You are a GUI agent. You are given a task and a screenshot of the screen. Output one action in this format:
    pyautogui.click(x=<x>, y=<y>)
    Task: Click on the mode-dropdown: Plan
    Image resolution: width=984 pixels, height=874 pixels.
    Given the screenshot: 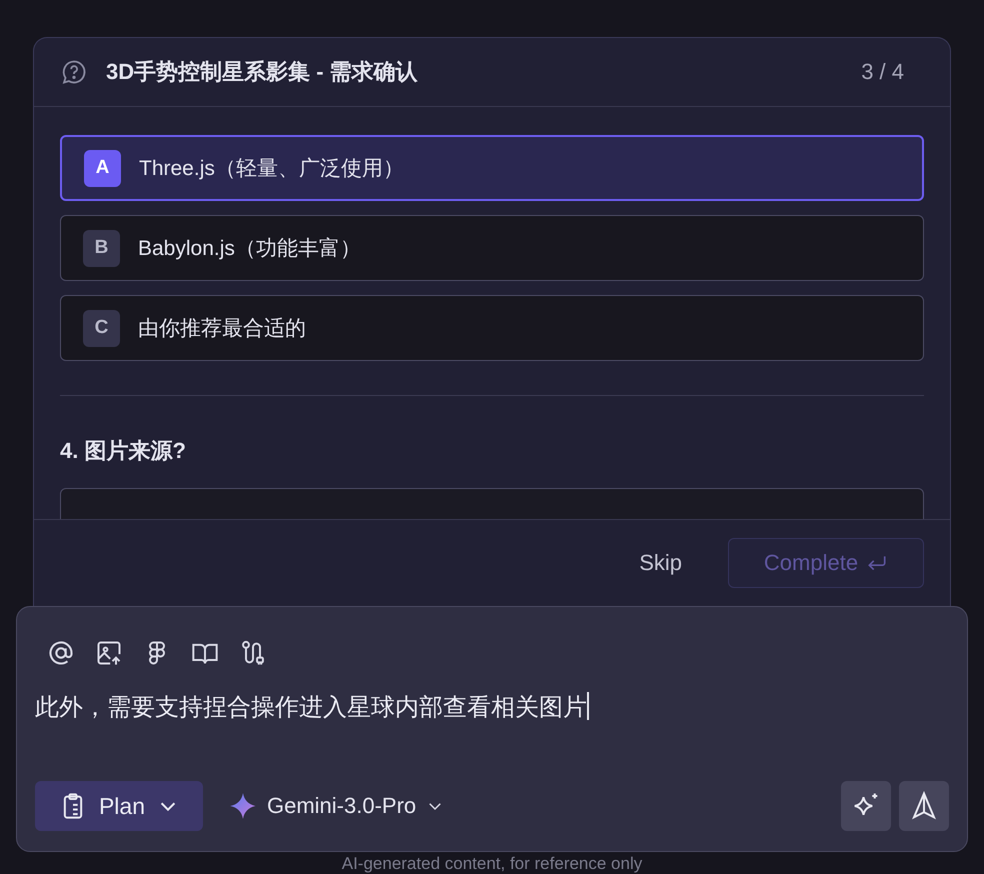 What is the action you would take?
    pyautogui.click(x=119, y=806)
    